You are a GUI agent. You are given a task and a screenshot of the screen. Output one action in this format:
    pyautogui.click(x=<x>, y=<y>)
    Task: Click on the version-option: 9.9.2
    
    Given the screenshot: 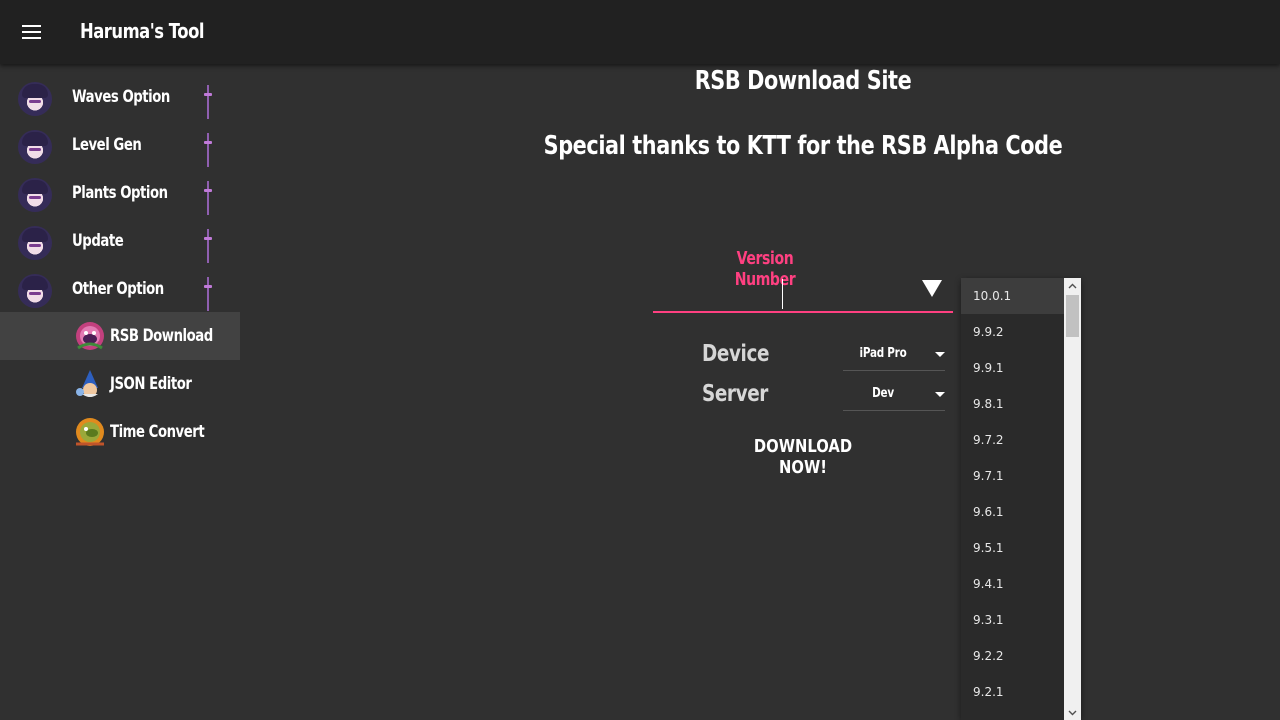 What is the action you would take?
    pyautogui.click(x=1012, y=332)
    